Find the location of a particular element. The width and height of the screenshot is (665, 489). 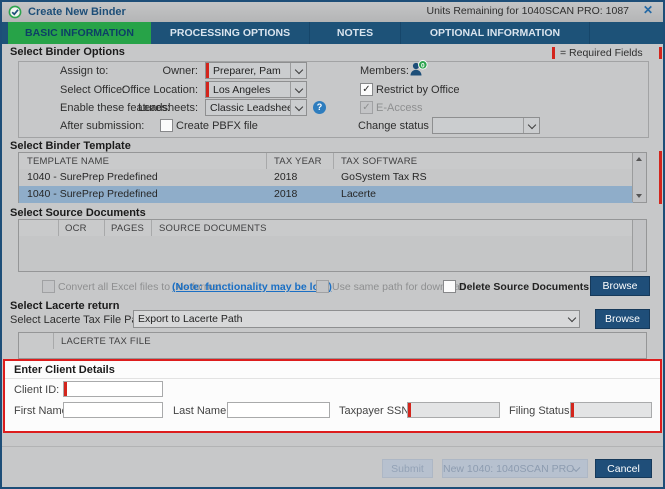

cell-tax-software: Lacerte is located at coordinates (359, 194).